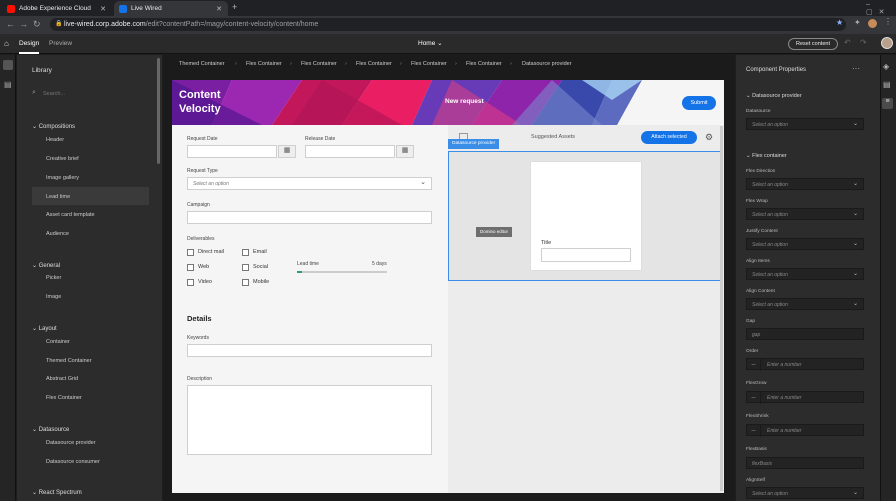 The width and height of the screenshot is (896, 501). What do you see at coordinates (23, 24) in the screenshot?
I see `forward-icon: →` at bounding box center [23, 24].